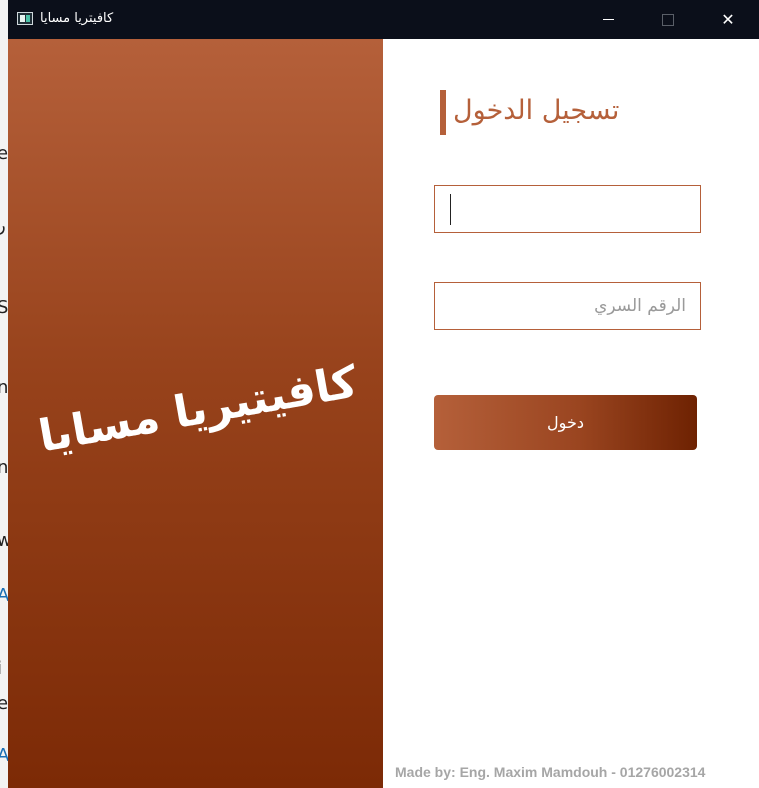 This screenshot has height=788, width=759. I want to click on close-button: ✕, so click(728, 19).